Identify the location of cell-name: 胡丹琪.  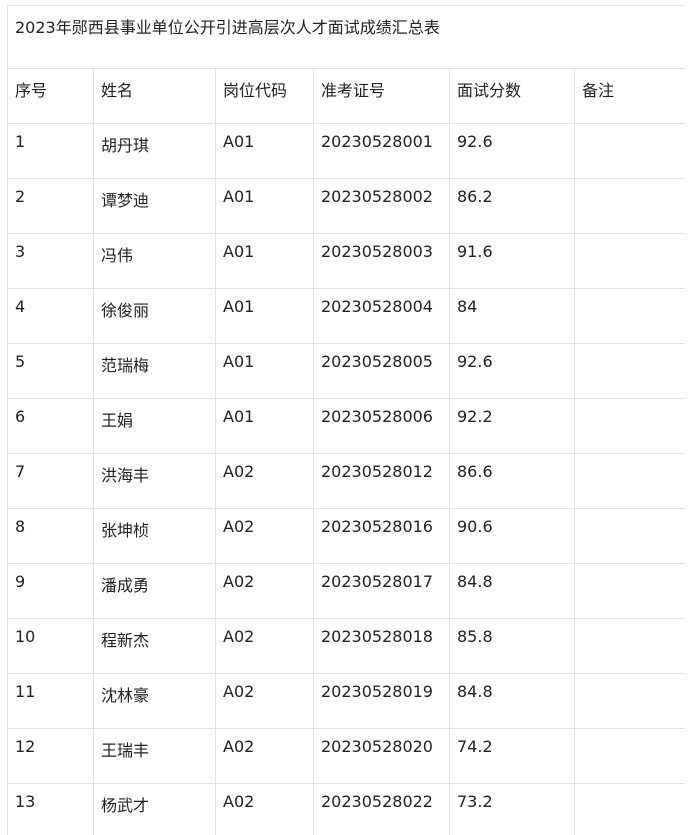
(155, 151).